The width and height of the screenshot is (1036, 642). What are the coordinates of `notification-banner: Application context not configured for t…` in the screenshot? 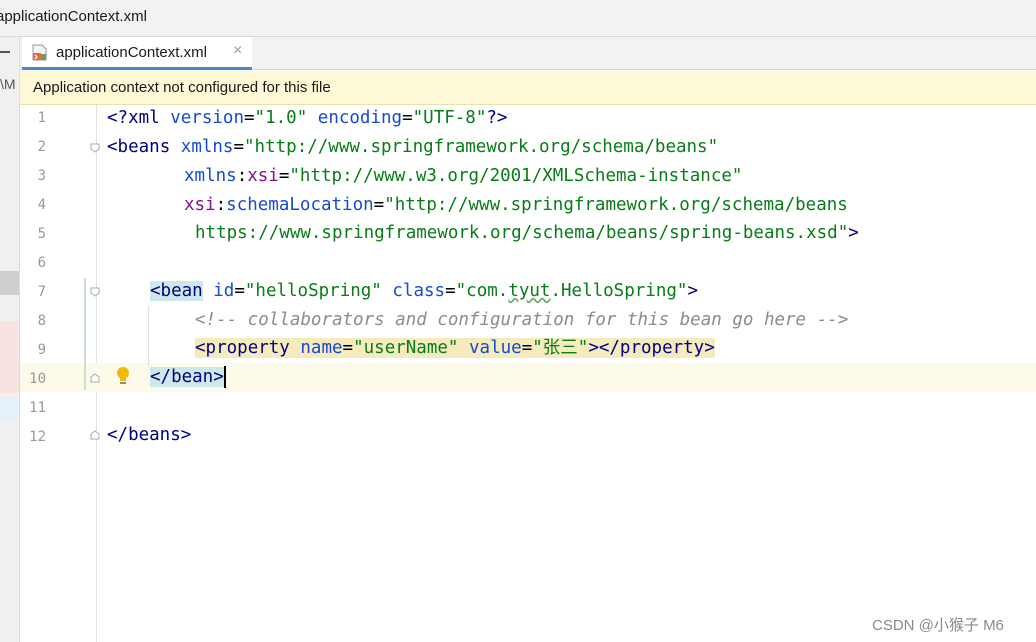 It's located at (528, 88).